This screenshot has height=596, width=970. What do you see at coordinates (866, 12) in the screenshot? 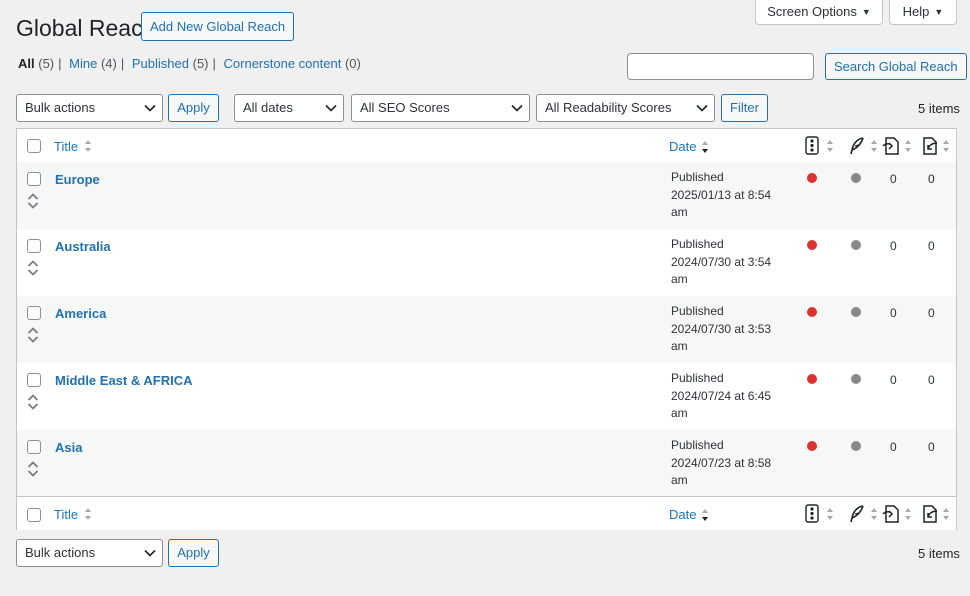
I see `caret-down-icon: ▼` at bounding box center [866, 12].